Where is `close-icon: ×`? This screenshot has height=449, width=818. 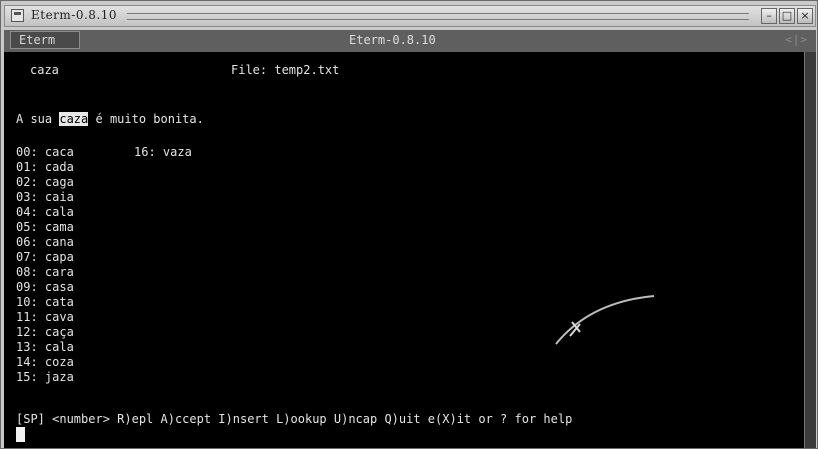
close-icon: × is located at coordinates (805, 16).